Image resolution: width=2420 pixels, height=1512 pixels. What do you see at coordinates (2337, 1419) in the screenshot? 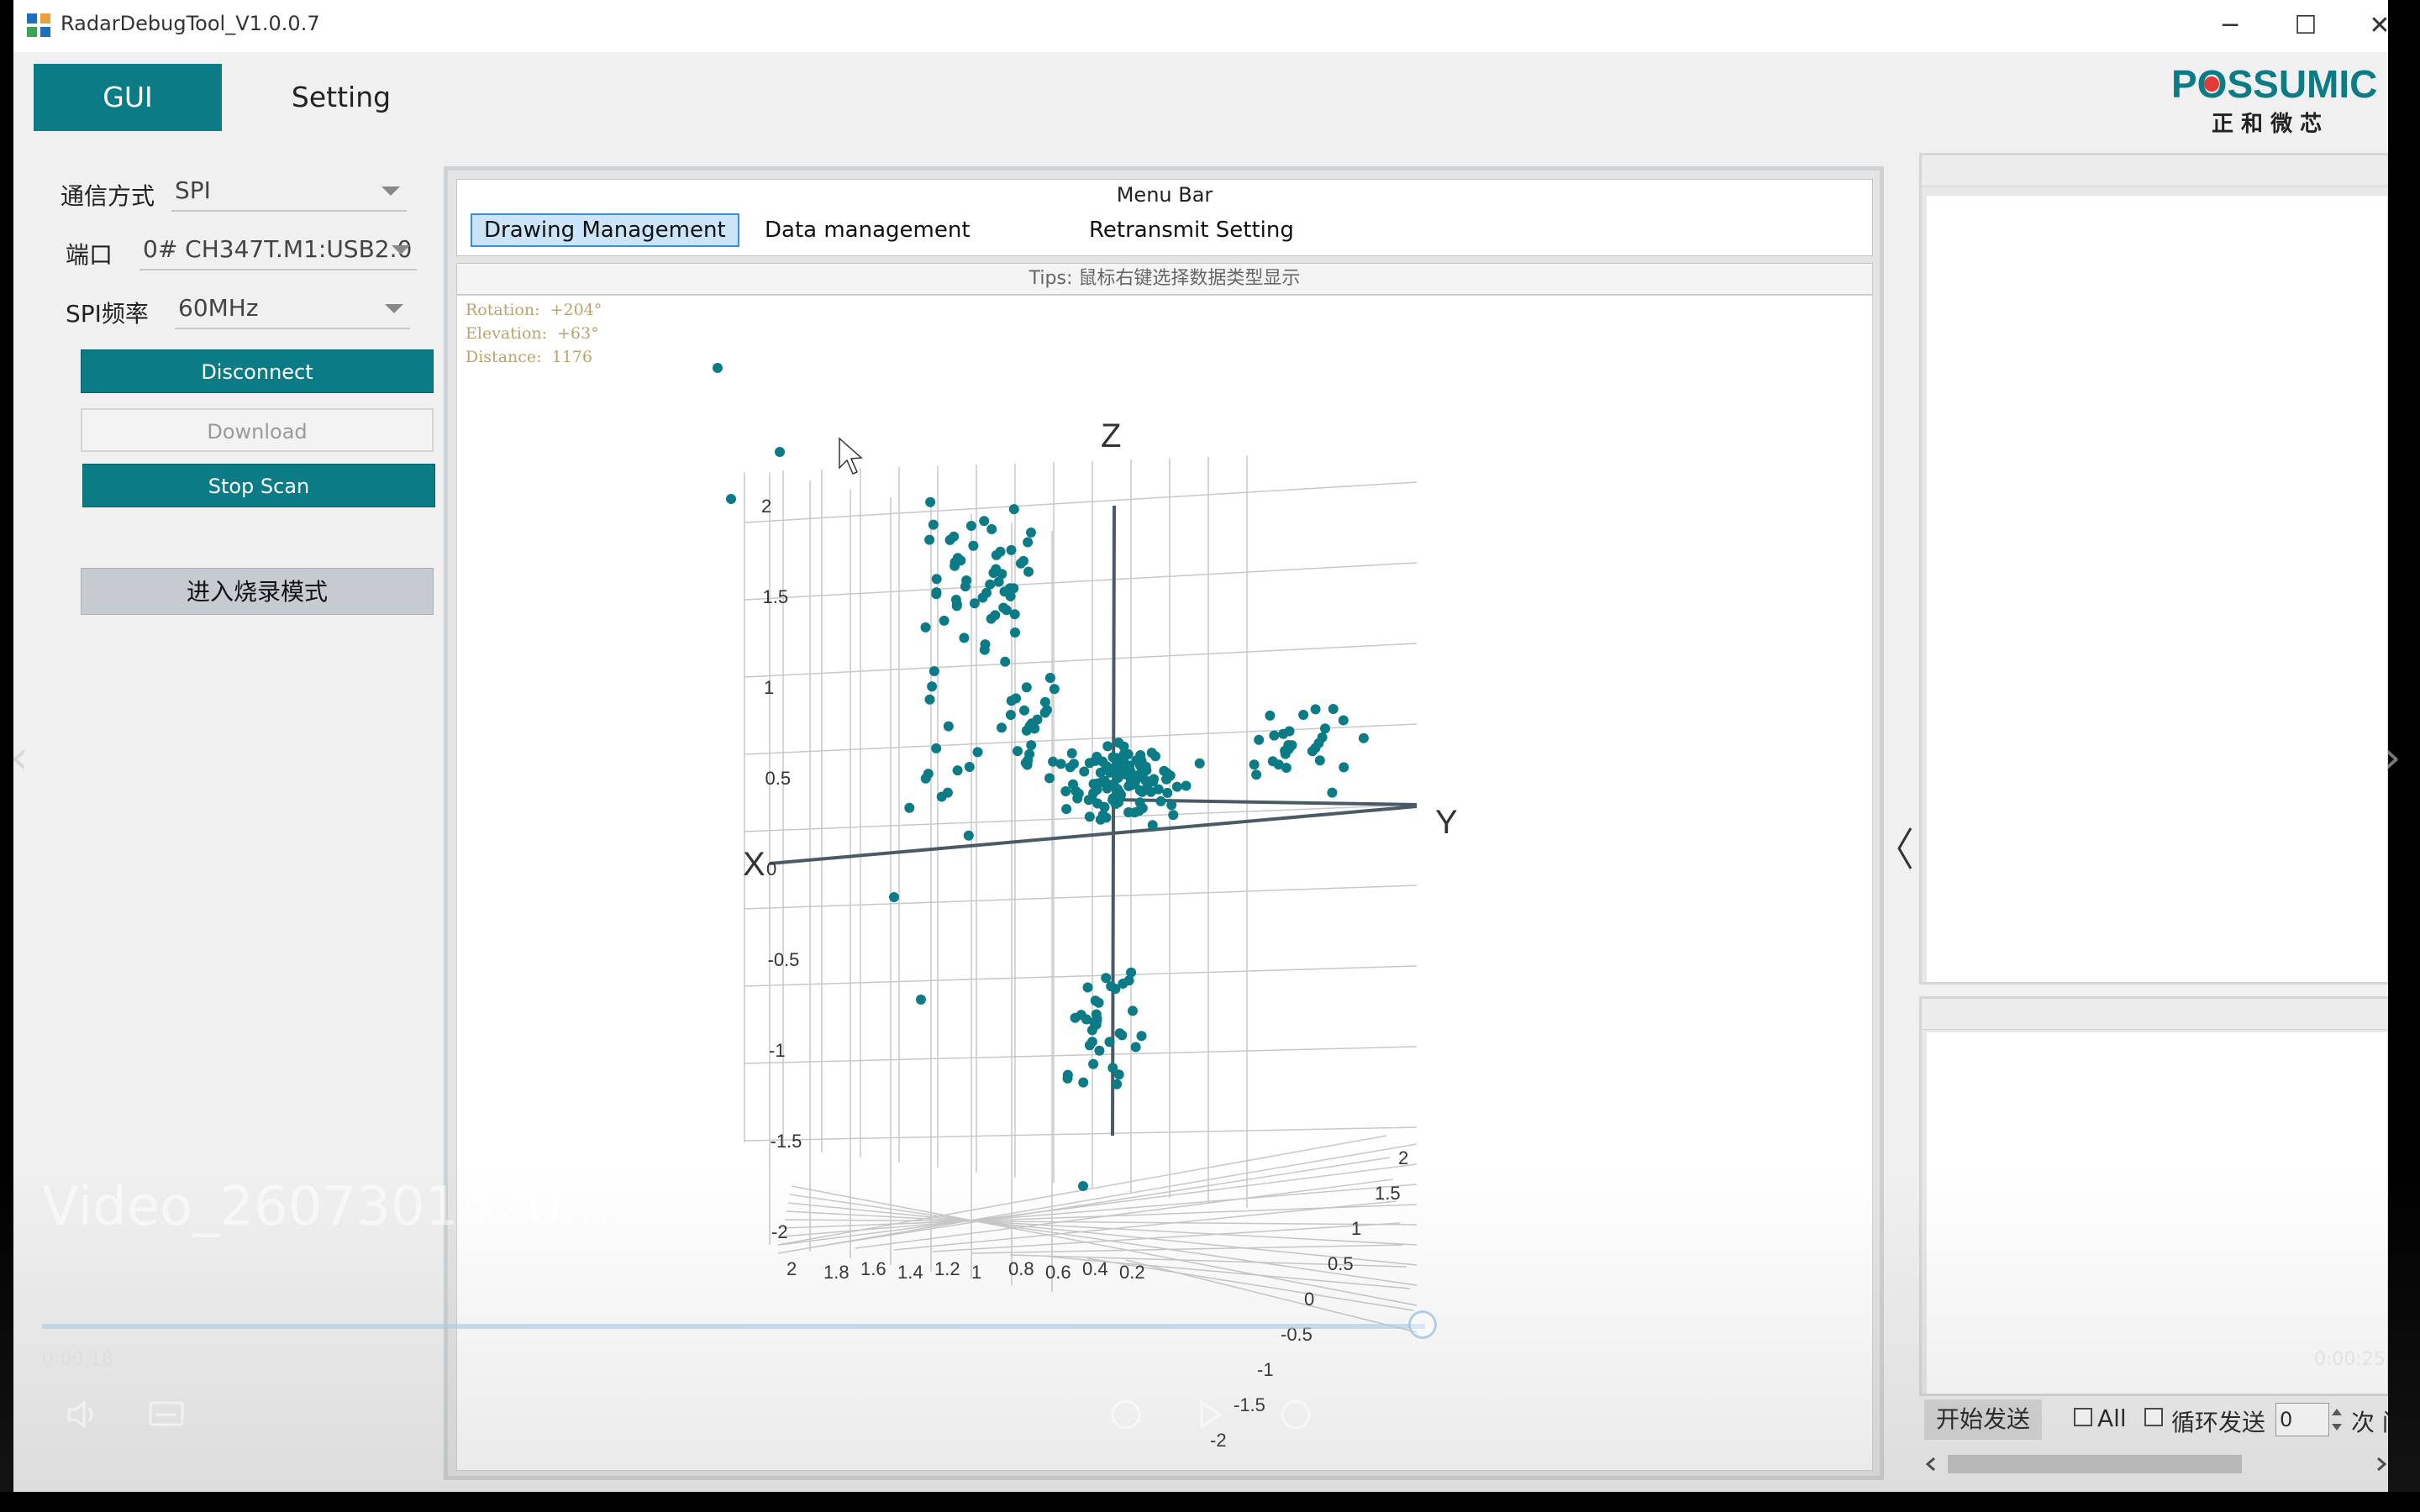
I see `spin-arrows-icon` at bounding box center [2337, 1419].